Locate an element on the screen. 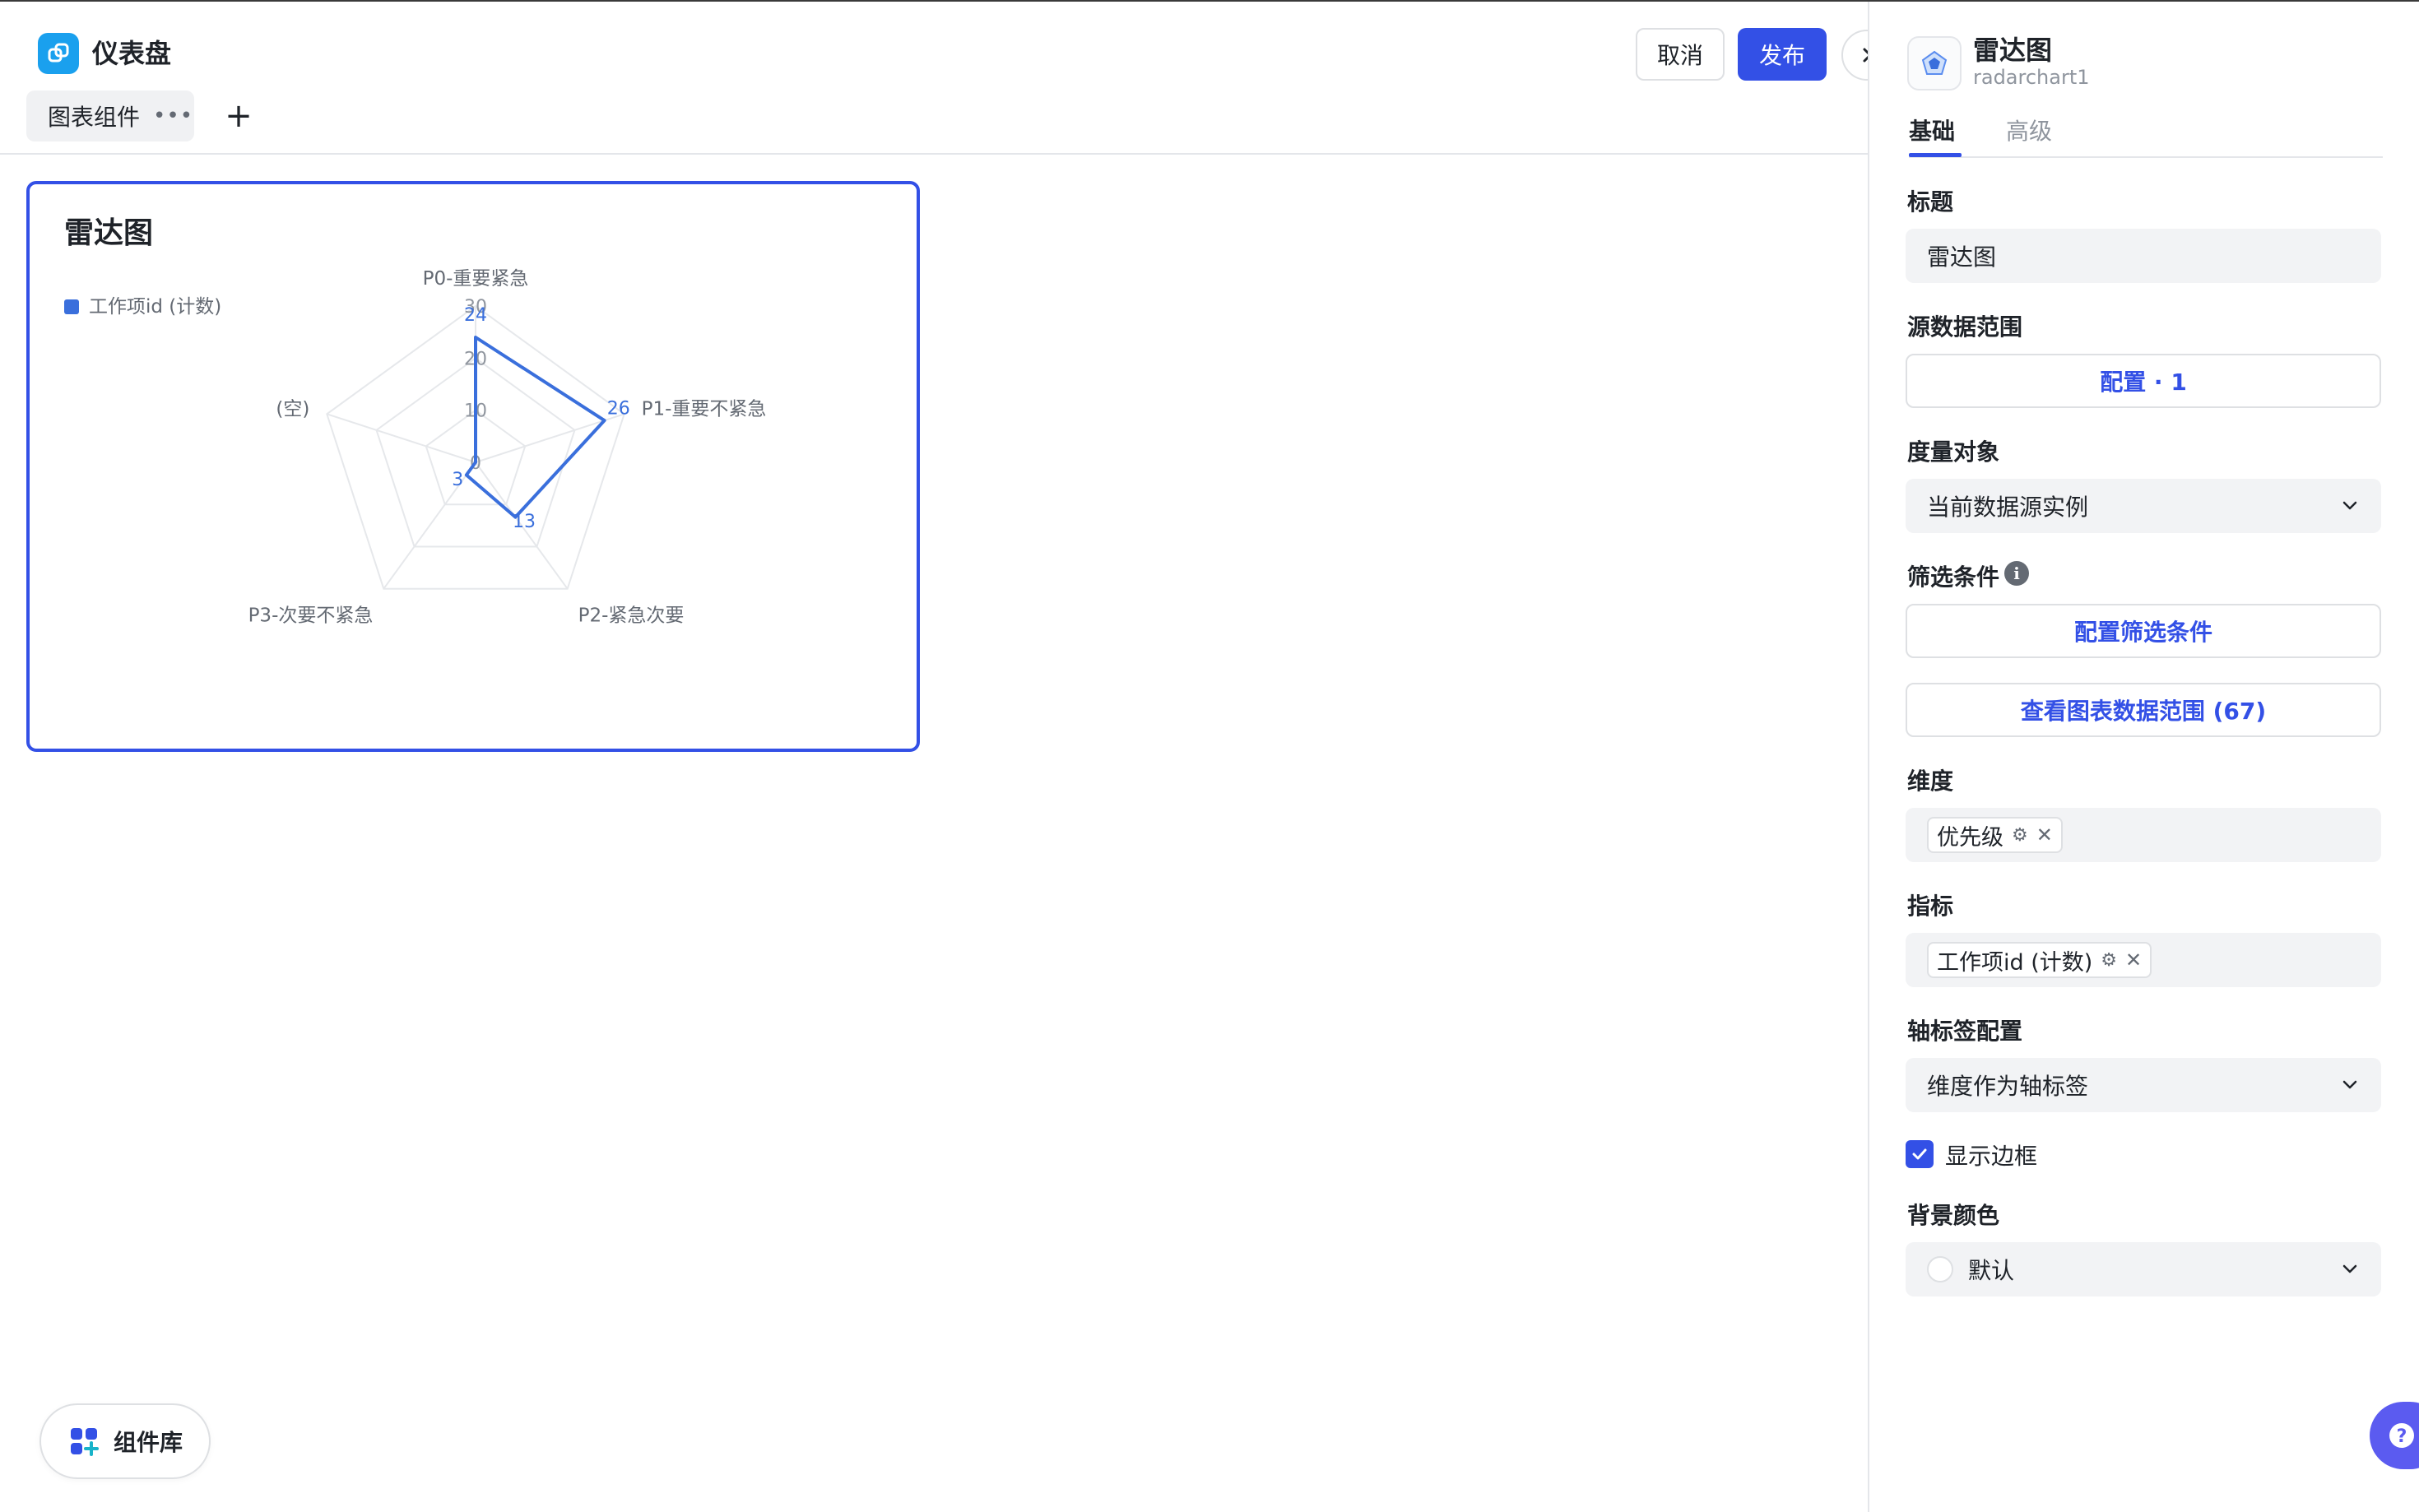  metric-tag: 工作项id (计数) ⚙ ✕ is located at coordinates (2039, 960).